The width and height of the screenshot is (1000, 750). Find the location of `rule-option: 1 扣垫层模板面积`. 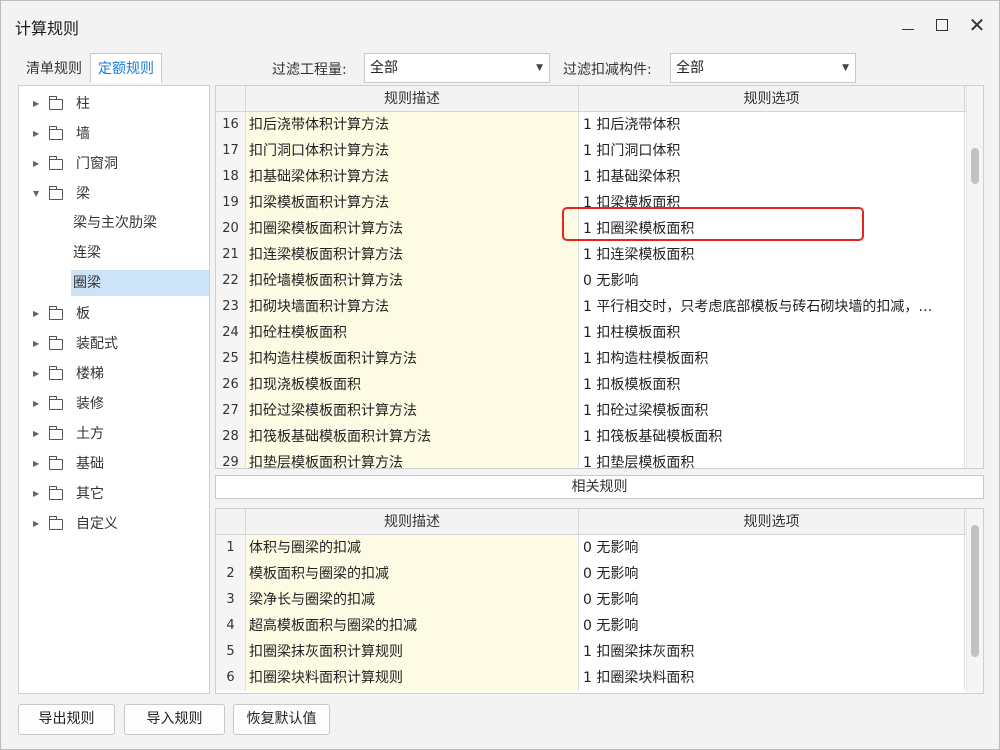

rule-option: 1 扣垫层模板面积 is located at coordinates (772, 459).